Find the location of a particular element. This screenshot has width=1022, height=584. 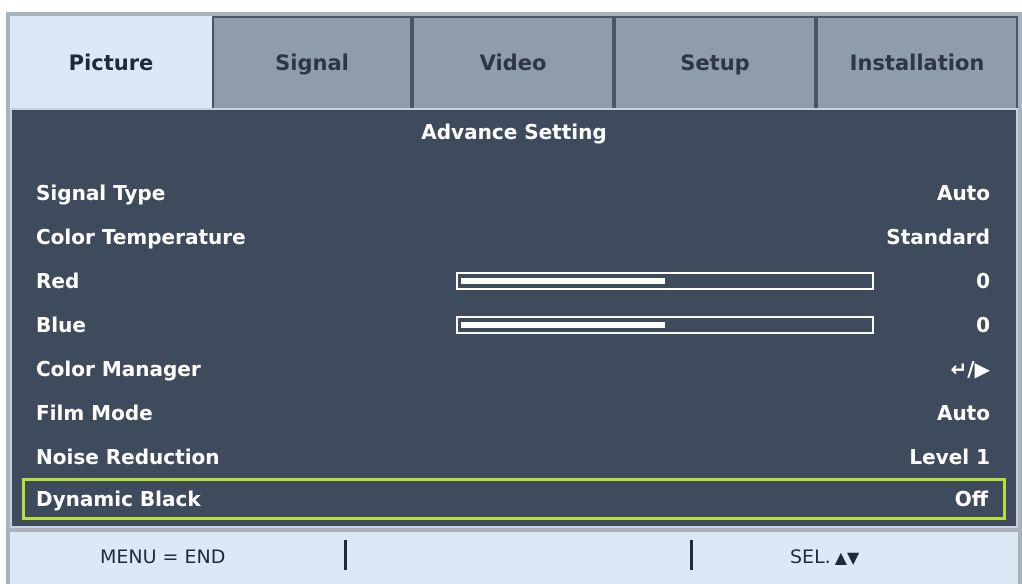

row-red: Red 0 is located at coordinates (515, 281).